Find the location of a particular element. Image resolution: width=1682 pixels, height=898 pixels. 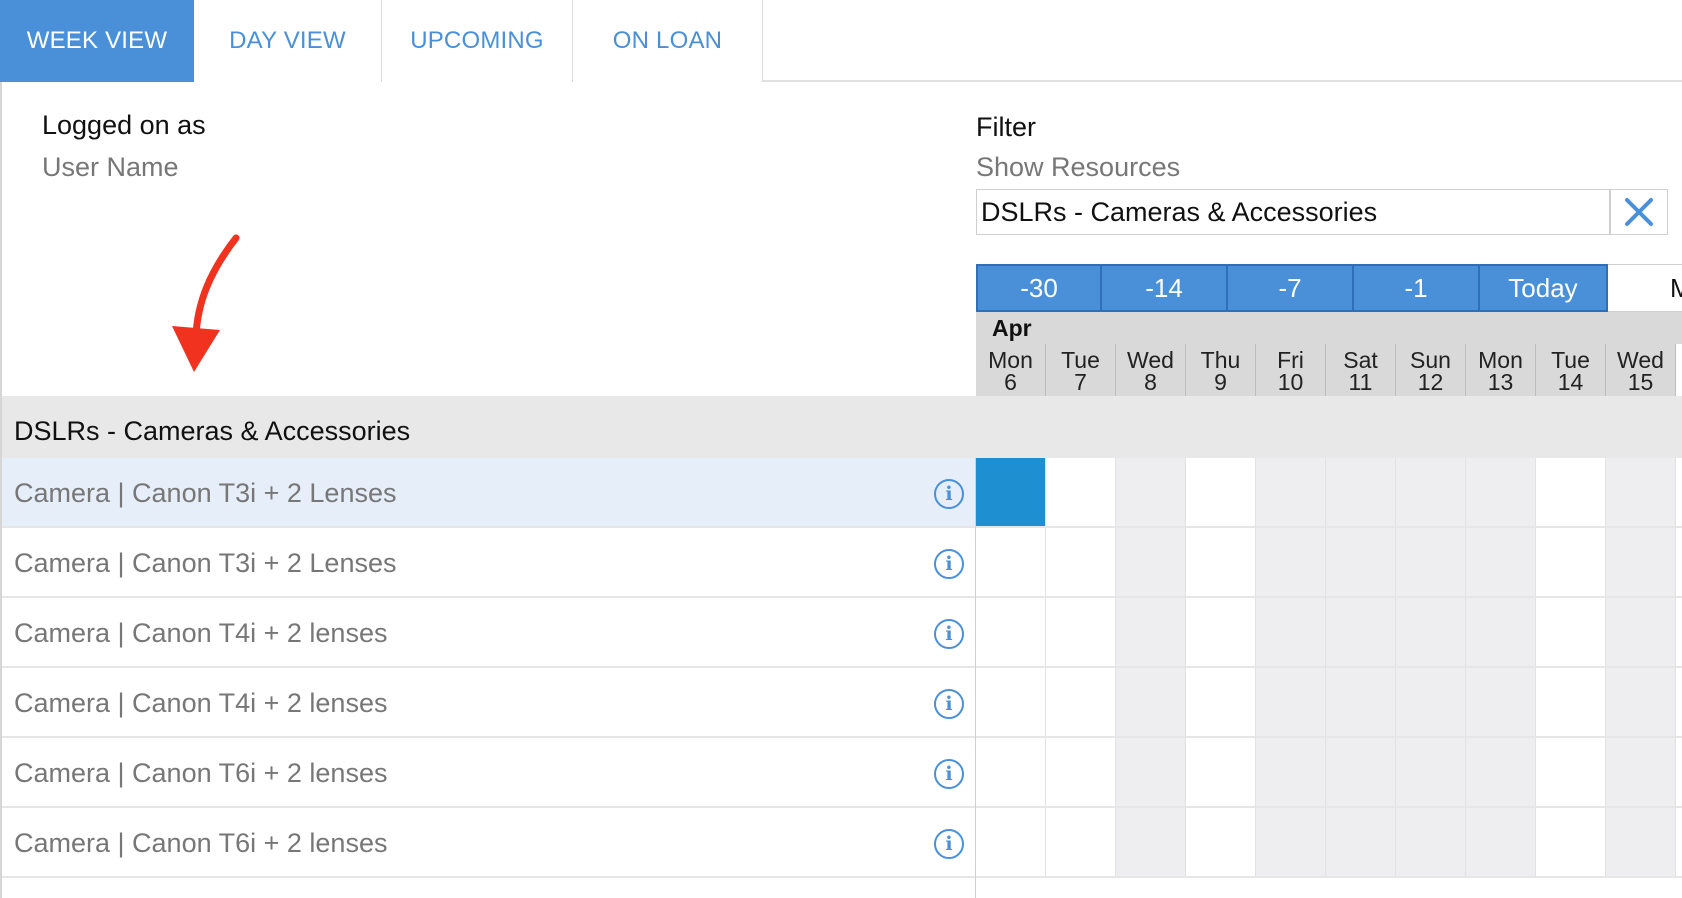

close-icon is located at coordinates (1639, 212).